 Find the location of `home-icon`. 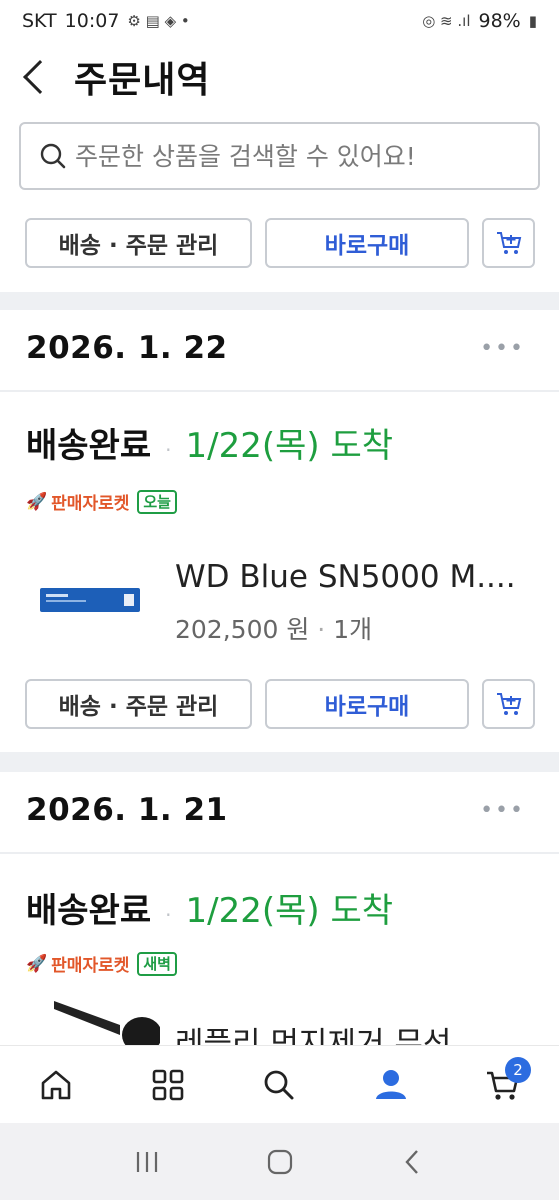

home-icon is located at coordinates (56, 1084).